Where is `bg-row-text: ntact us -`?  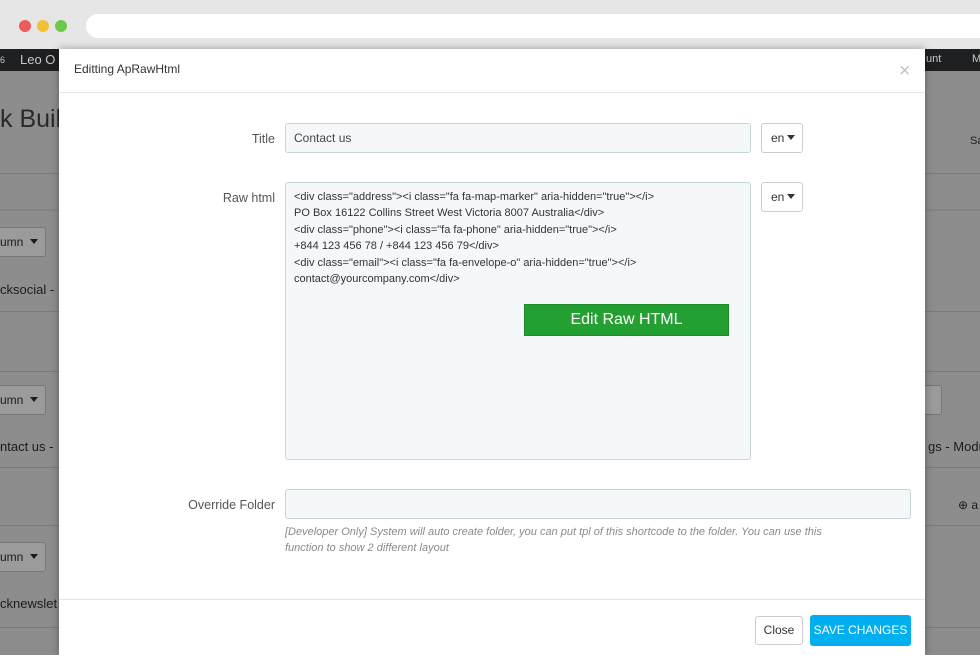 bg-row-text: ntact us - is located at coordinates (27, 446).